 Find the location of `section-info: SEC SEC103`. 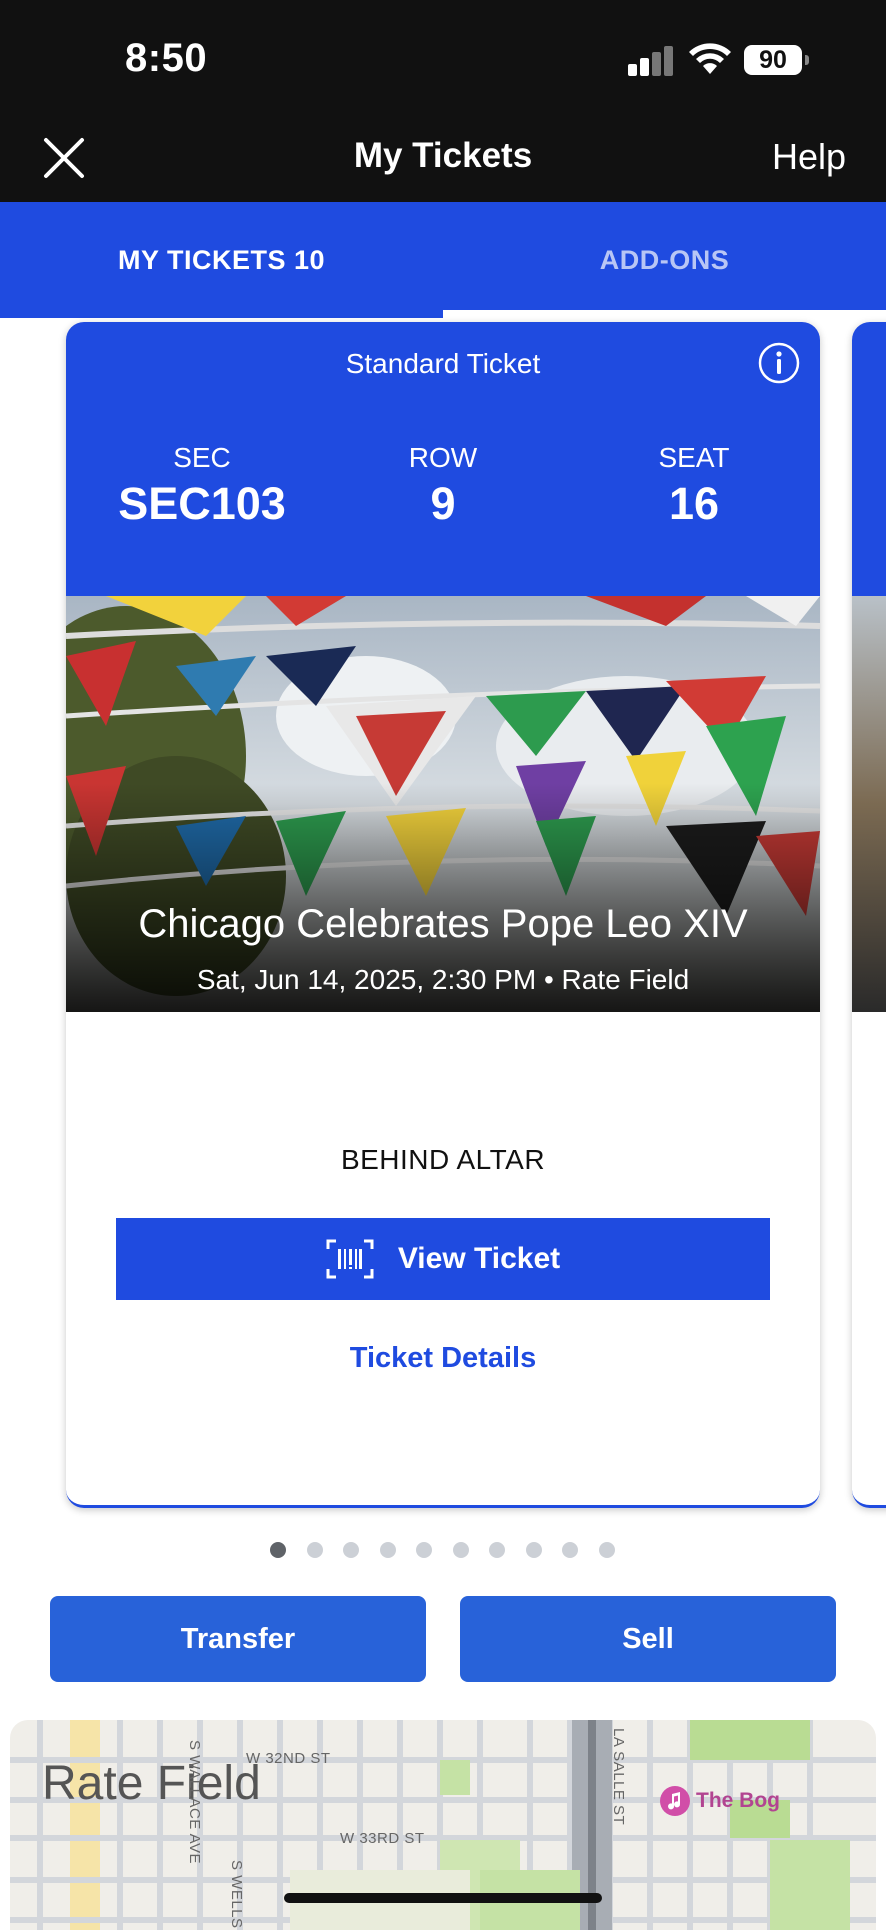

section-info: SEC SEC103 is located at coordinates (202, 486).